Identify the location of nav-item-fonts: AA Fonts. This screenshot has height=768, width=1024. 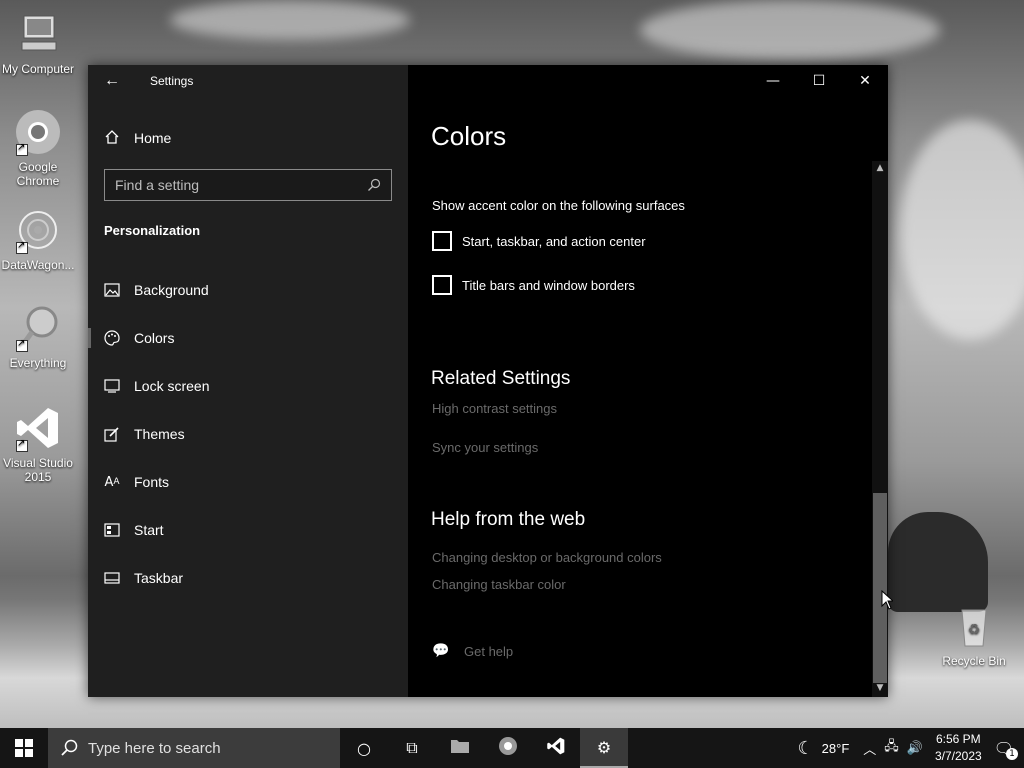
(248, 482).